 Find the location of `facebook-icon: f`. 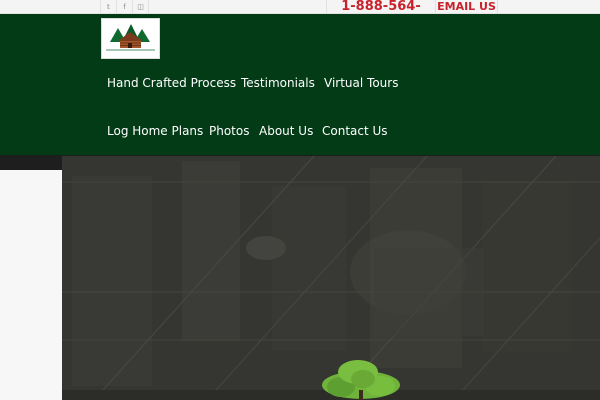

facebook-icon: f is located at coordinates (125, 7).